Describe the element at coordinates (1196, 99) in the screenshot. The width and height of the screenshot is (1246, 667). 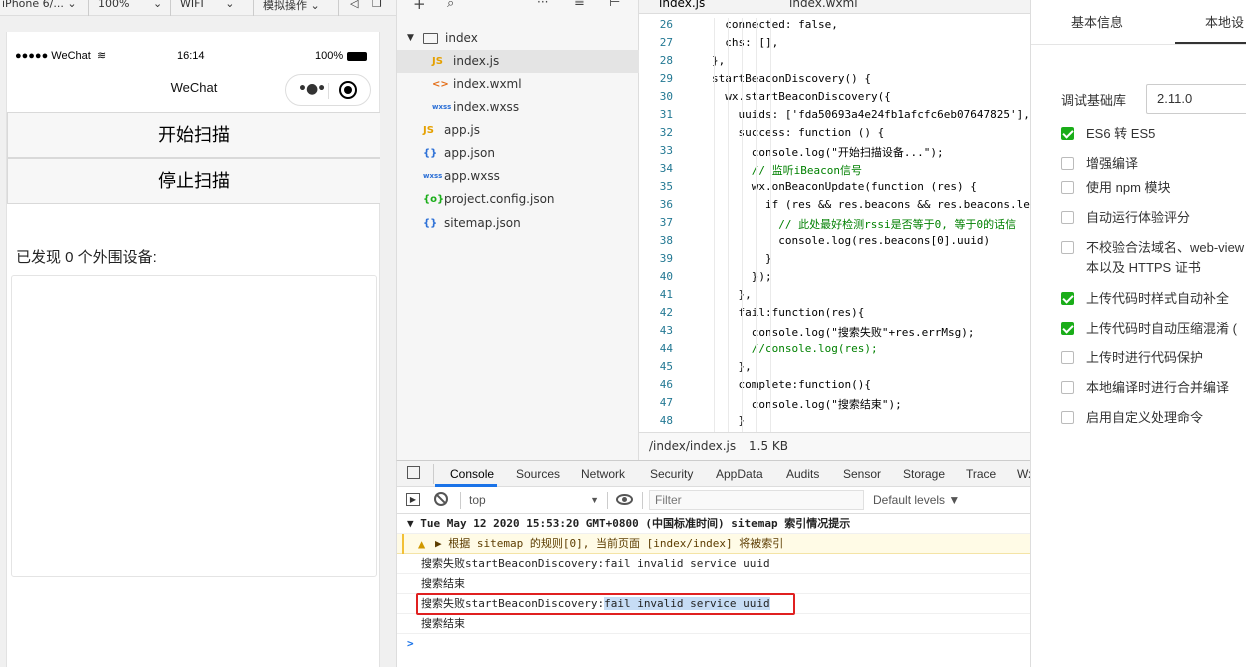
I see `base-lib-select: 2.11.0` at that location.